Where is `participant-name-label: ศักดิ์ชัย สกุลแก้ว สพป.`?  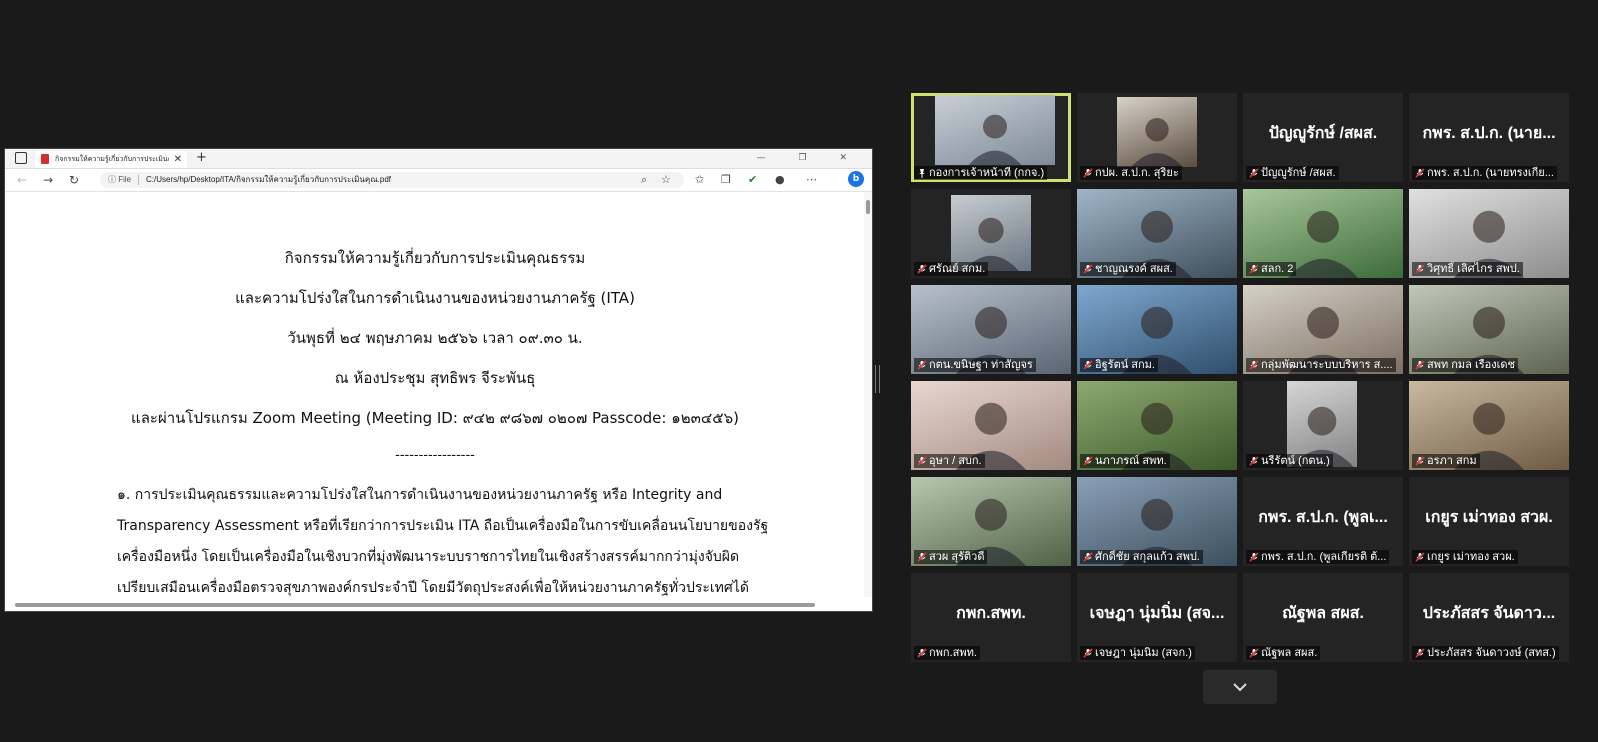
participant-name-label: ศักดิ์ชัย สกุลแก้ว สพป. is located at coordinates (1141, 557).